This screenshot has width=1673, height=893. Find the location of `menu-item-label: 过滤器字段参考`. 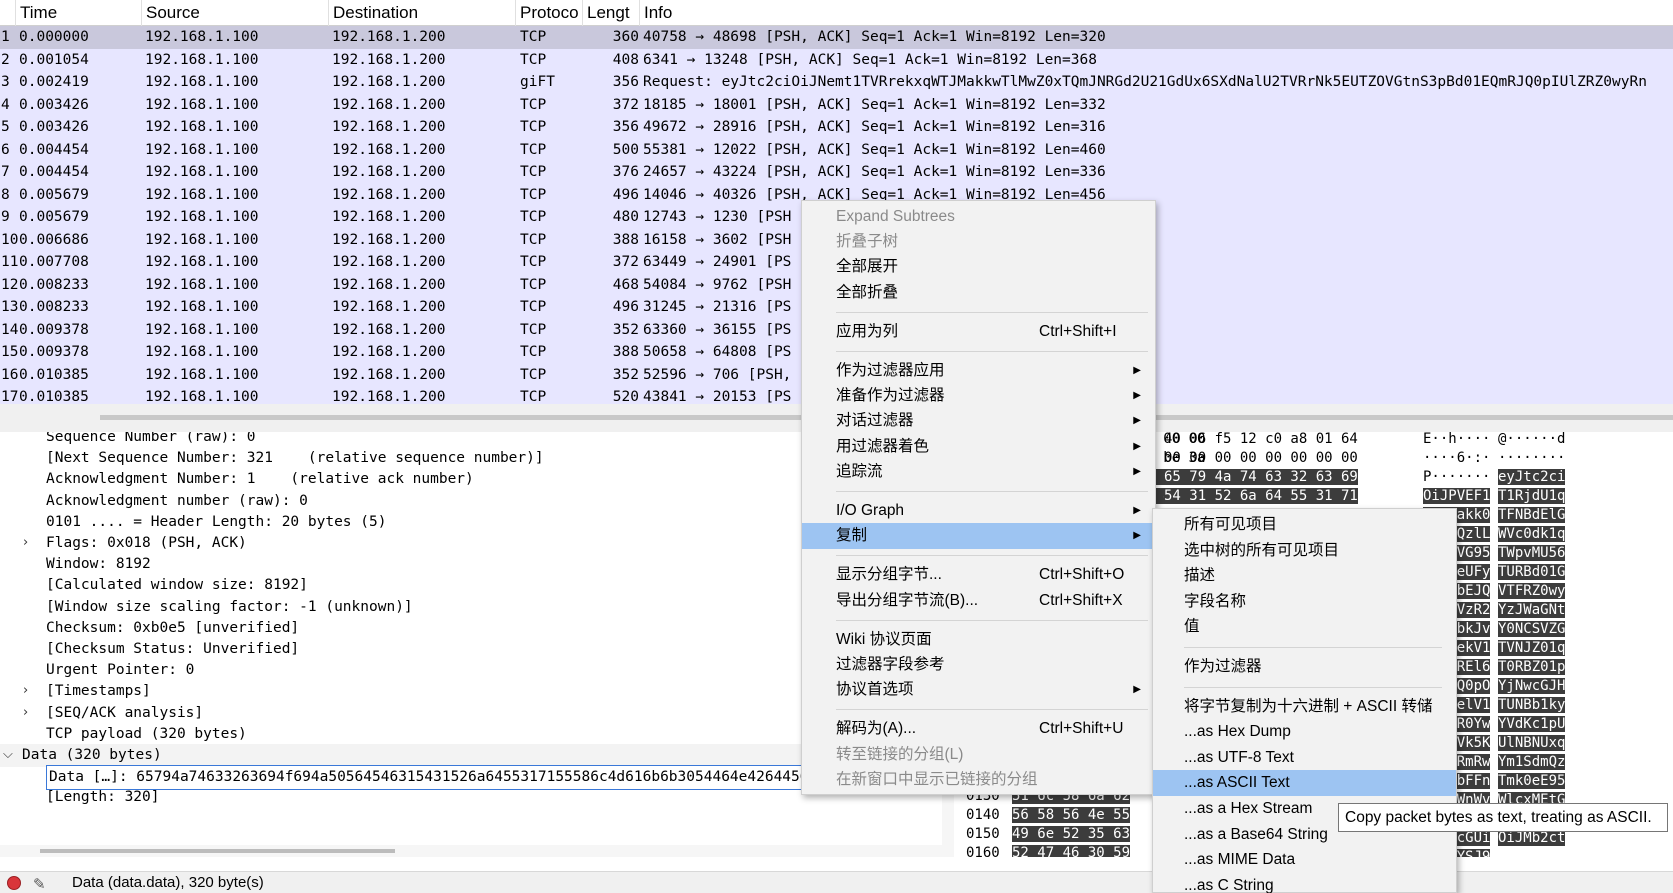

menu-item-label: 过滤器字段参考 is located at coordinates (890, 664).